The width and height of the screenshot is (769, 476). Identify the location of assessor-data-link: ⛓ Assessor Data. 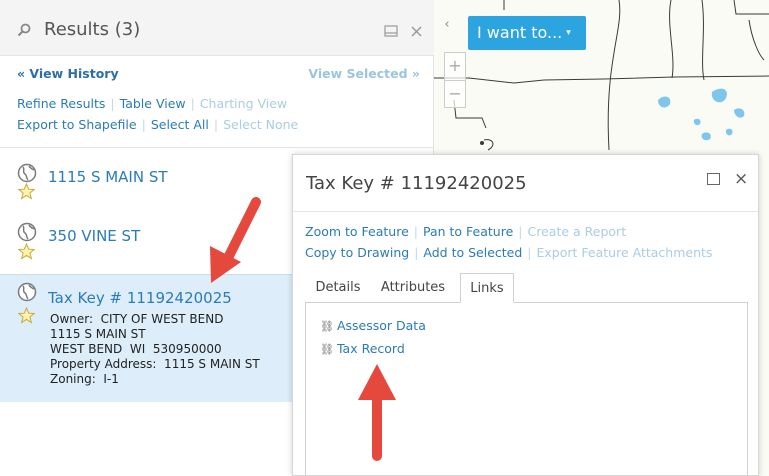
(373, 325).